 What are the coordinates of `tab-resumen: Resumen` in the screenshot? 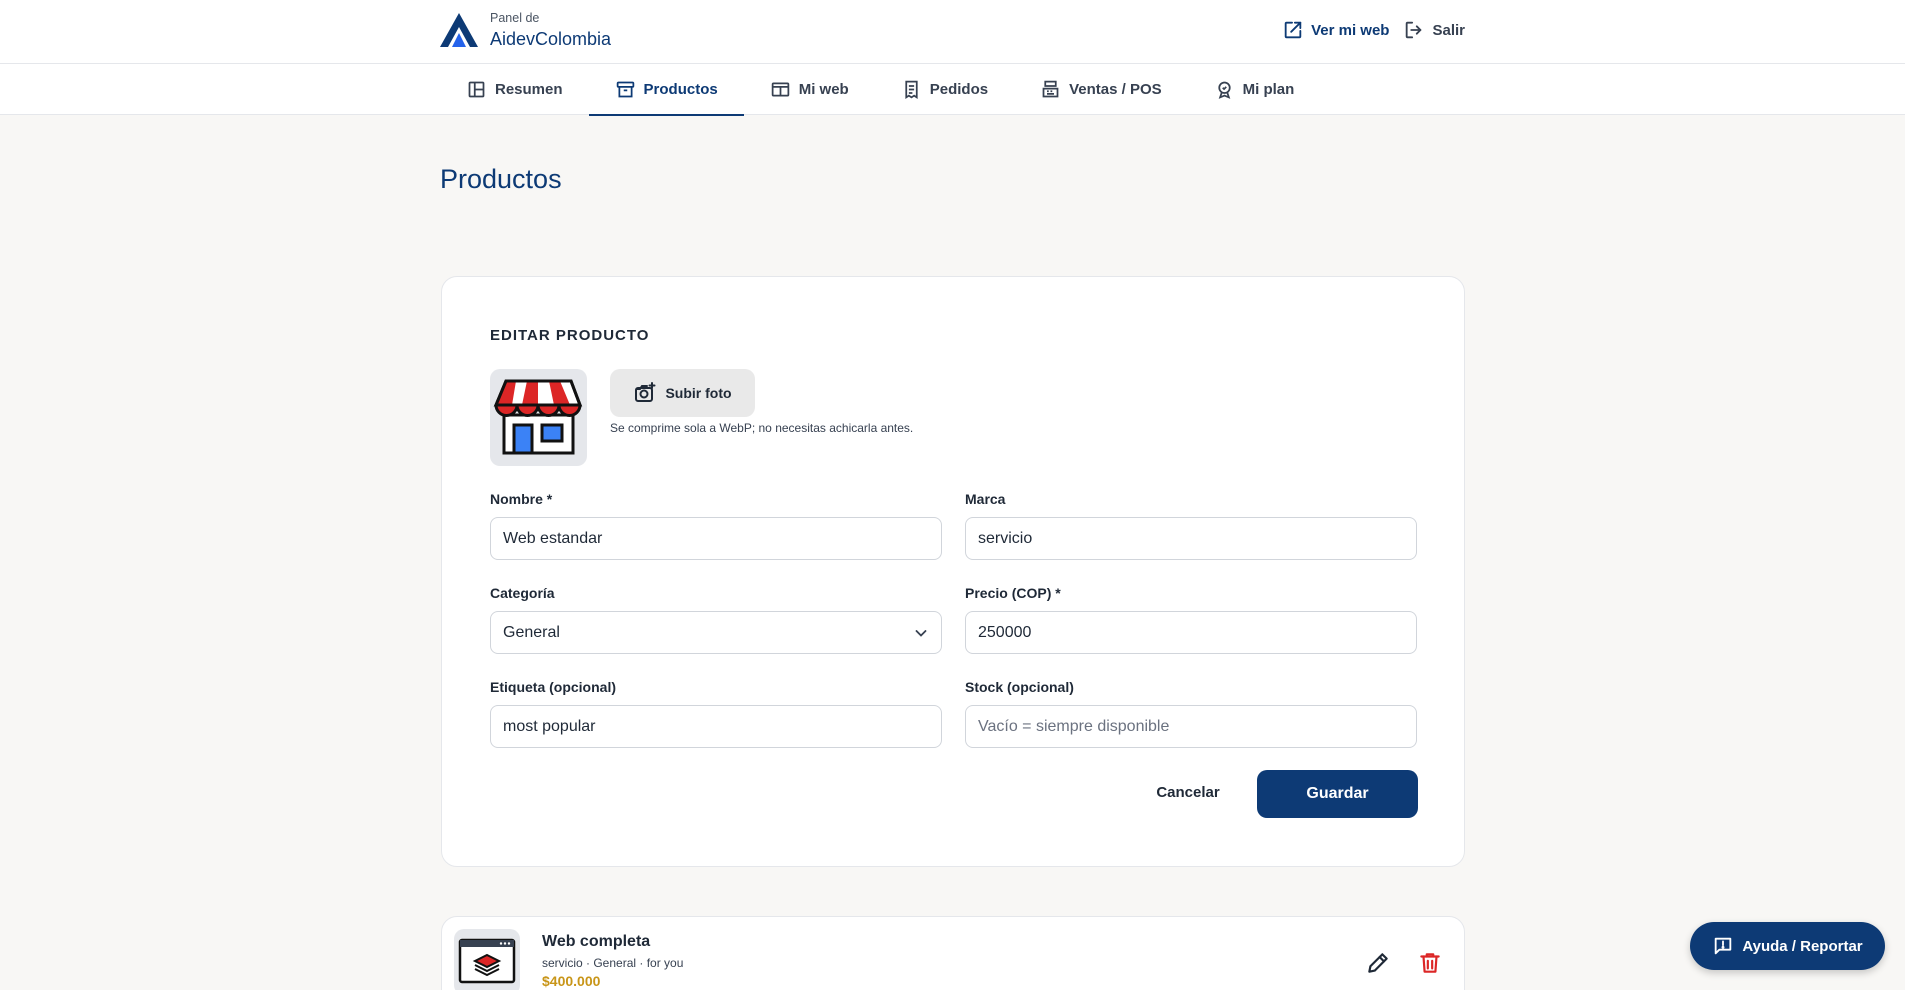 It's located at (514, 89).